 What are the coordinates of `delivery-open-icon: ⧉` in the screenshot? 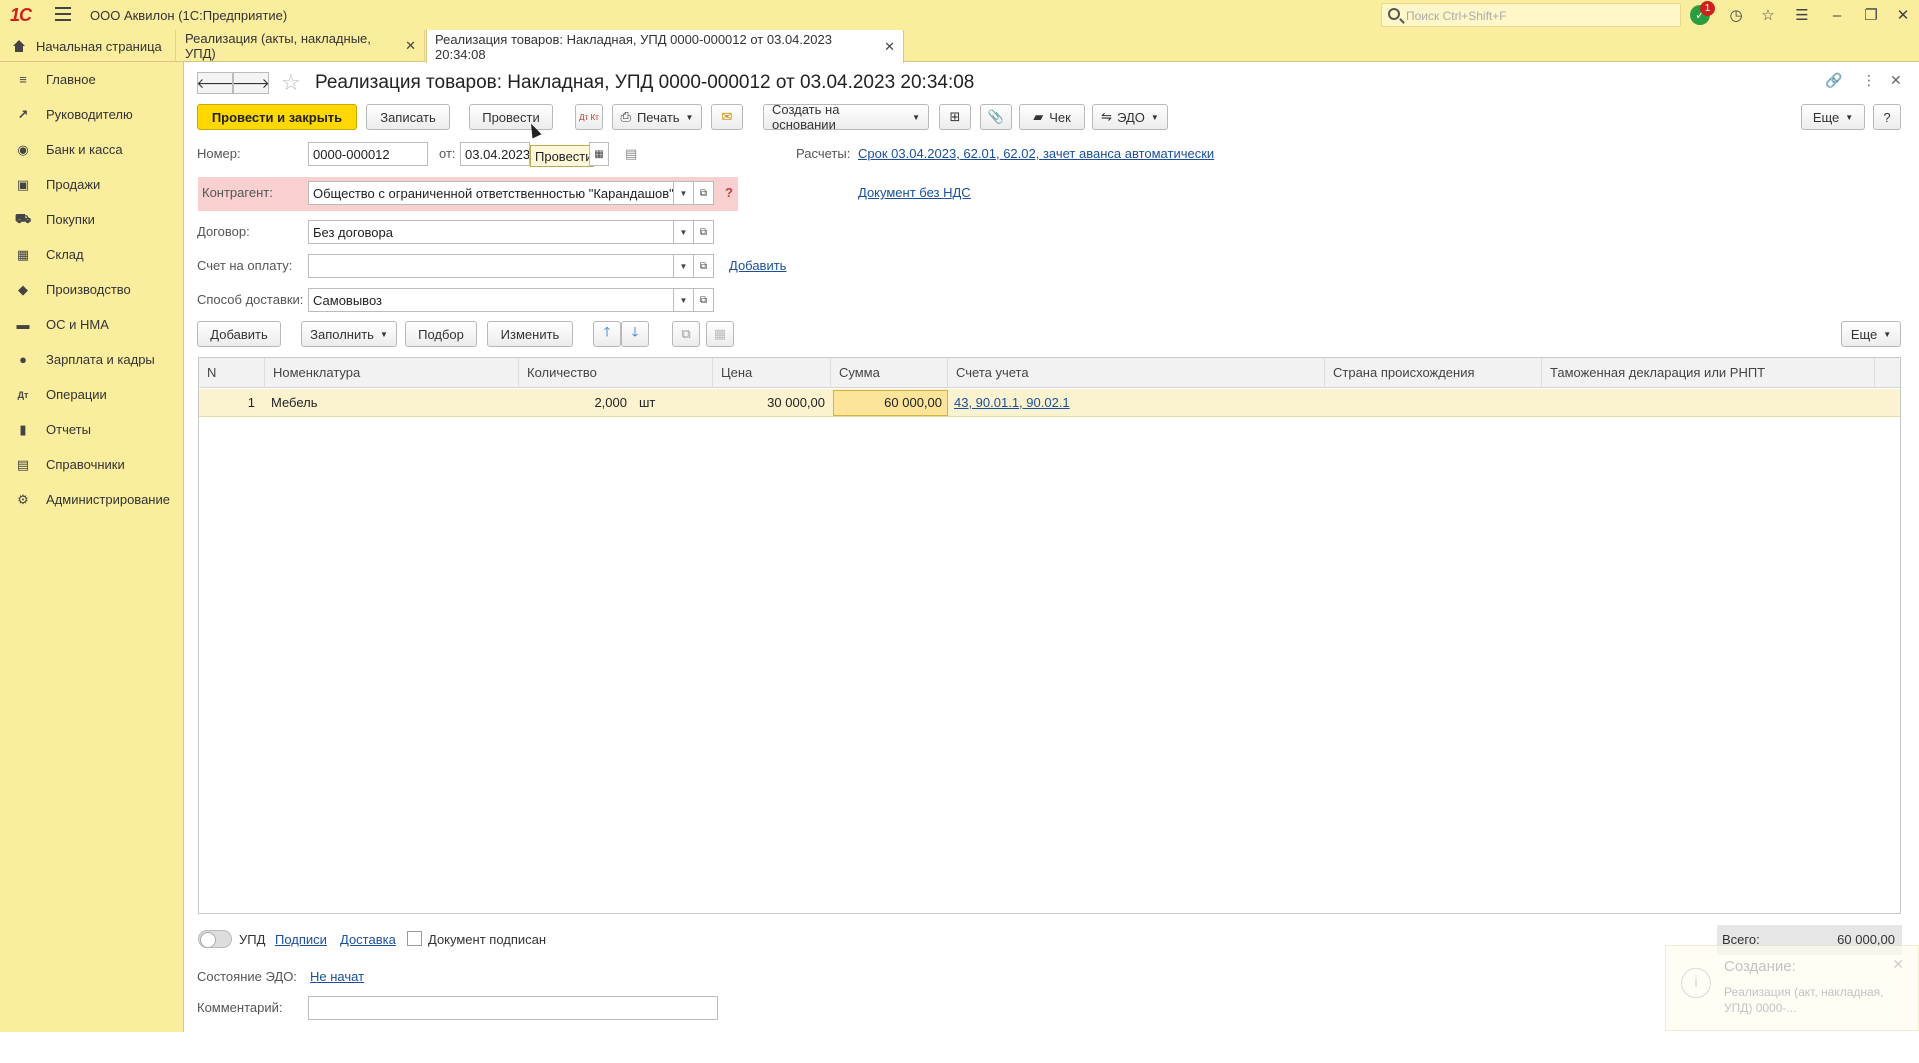 It's located at (704, 300).